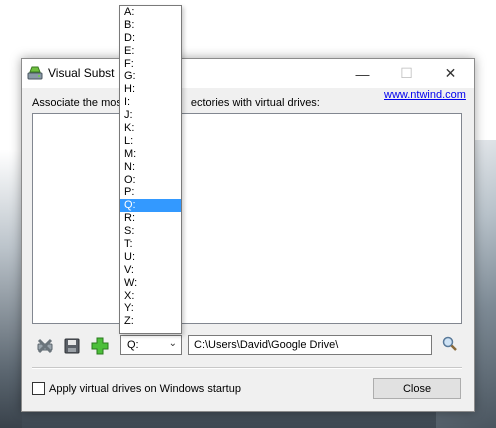 The width and height of the screenshot is (496, 428). Describe the element at coordinates (150, 76) in the screenshot. I see `dropdown-item-g: G:` at that location.